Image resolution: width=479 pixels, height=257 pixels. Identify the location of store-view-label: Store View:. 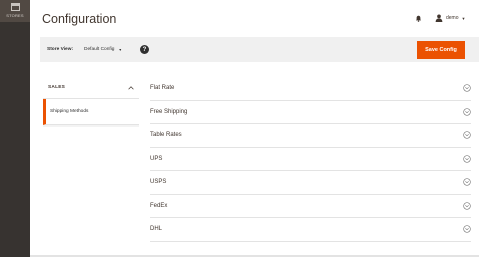
(60, 49).